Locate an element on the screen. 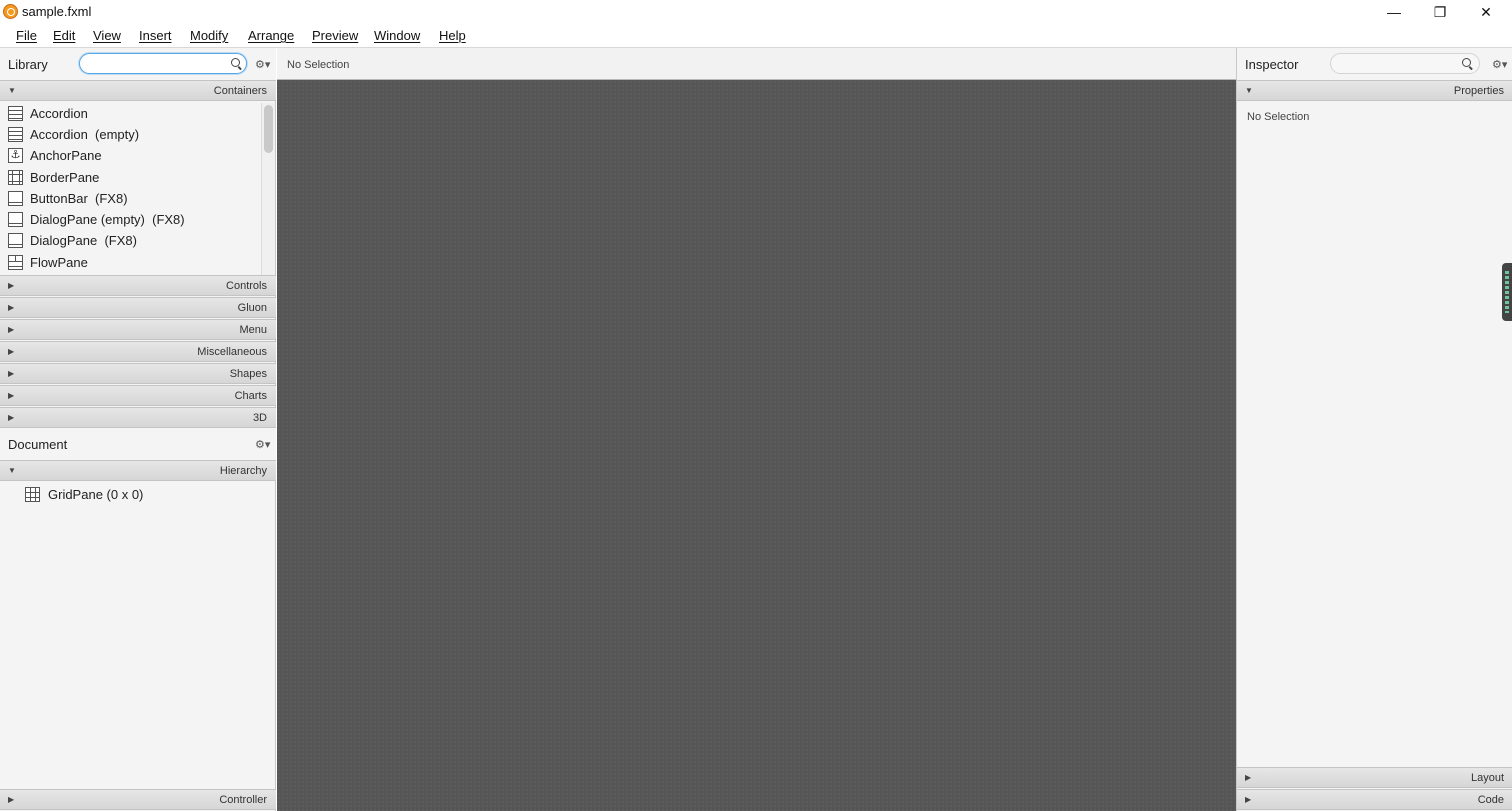 The height and width of the screenshot is (811, 1512). window-title: sample.fxml is located at coordinates (57, 11).